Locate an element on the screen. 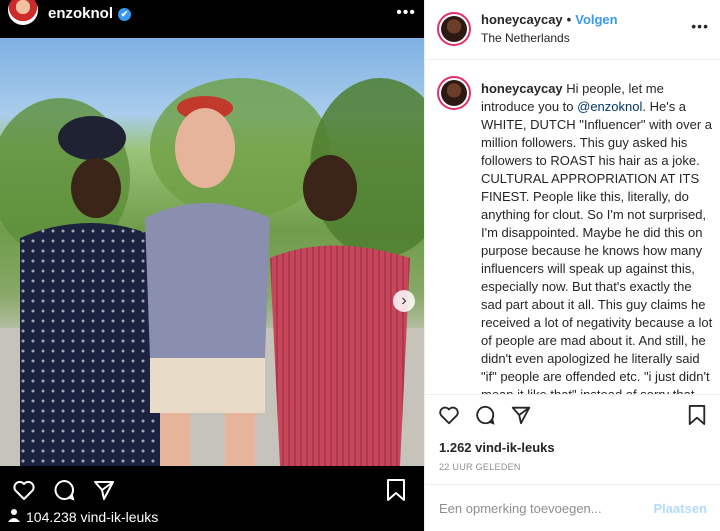 This screenshot has height=531, width=720. comment-input is located at coordinates (546, 508).